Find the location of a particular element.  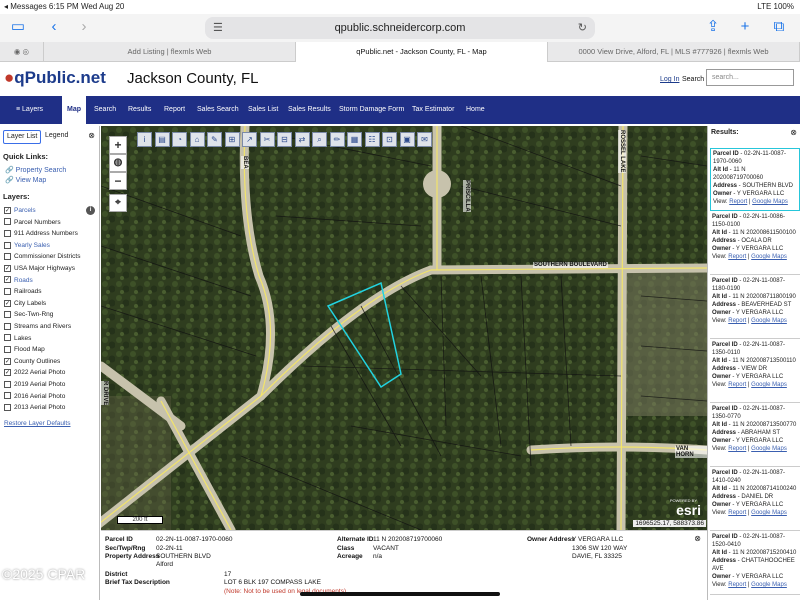

identify-icon: i is located at coordinates (144, 139).